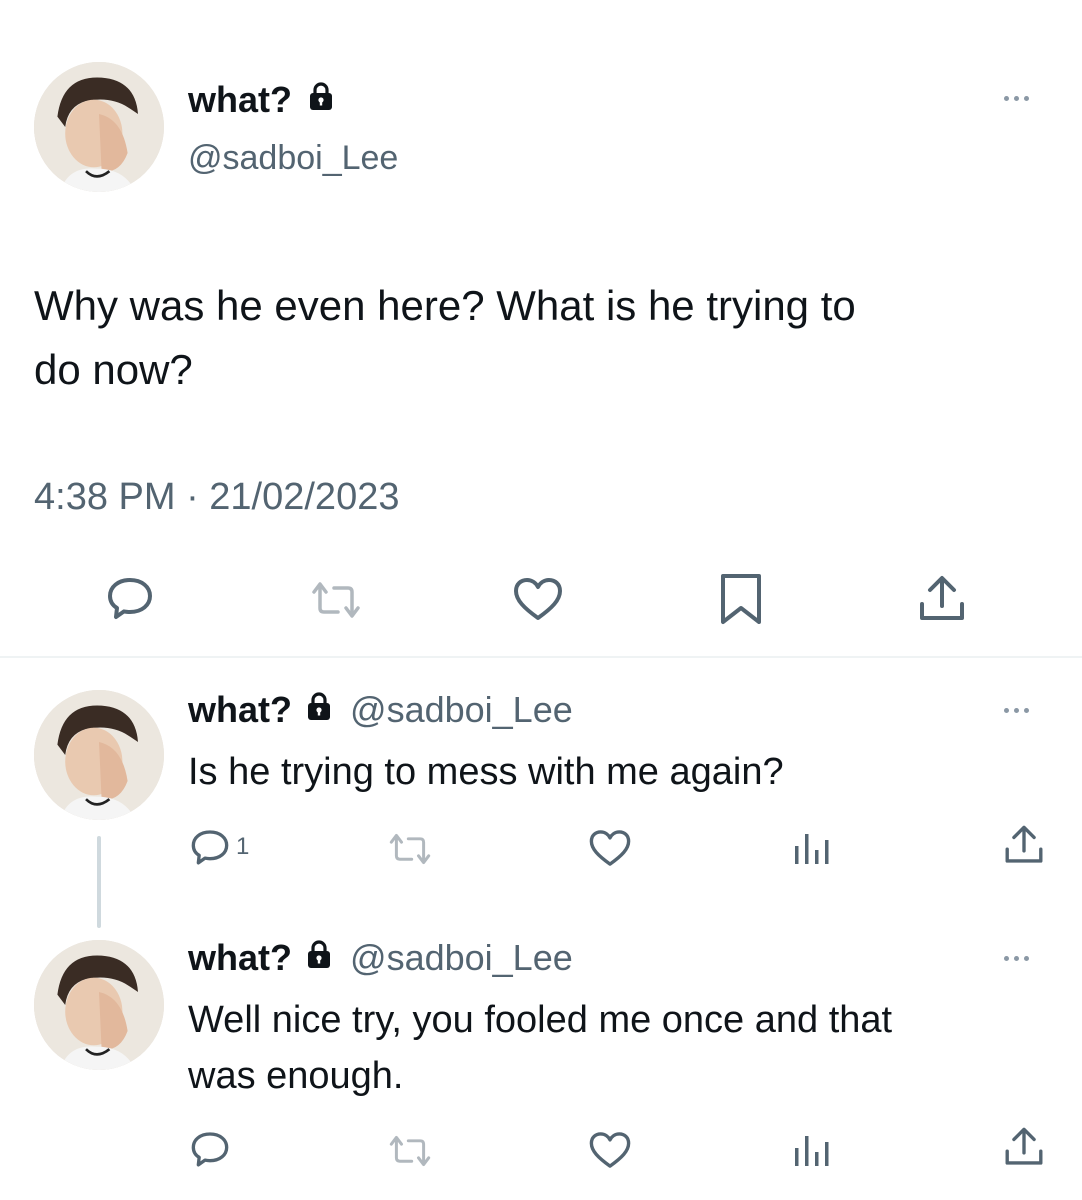 This screenshot has height=1200, width=1082. What do you see at coordinates (240, 99) in the screenshot?
I see `display-name-text: what?` at bounding box center [240, 99].